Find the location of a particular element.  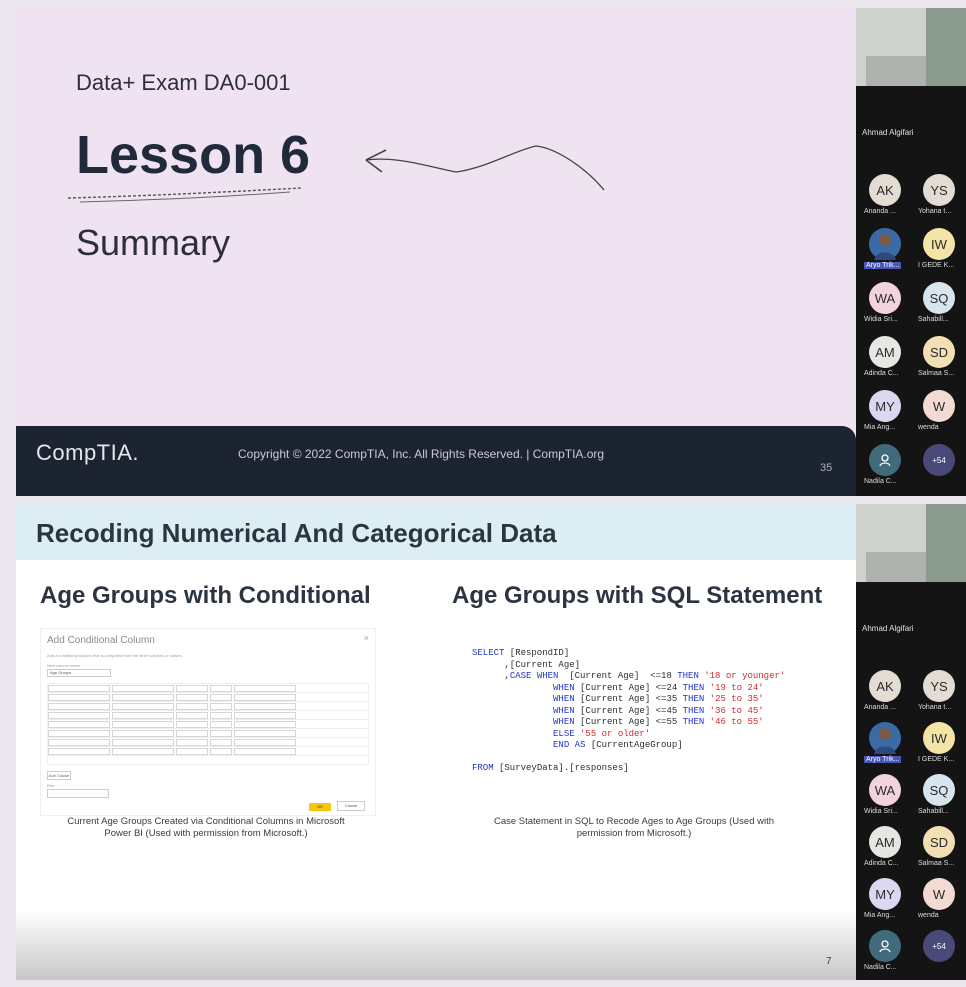

user-icon is located at coordinates (885, 946).